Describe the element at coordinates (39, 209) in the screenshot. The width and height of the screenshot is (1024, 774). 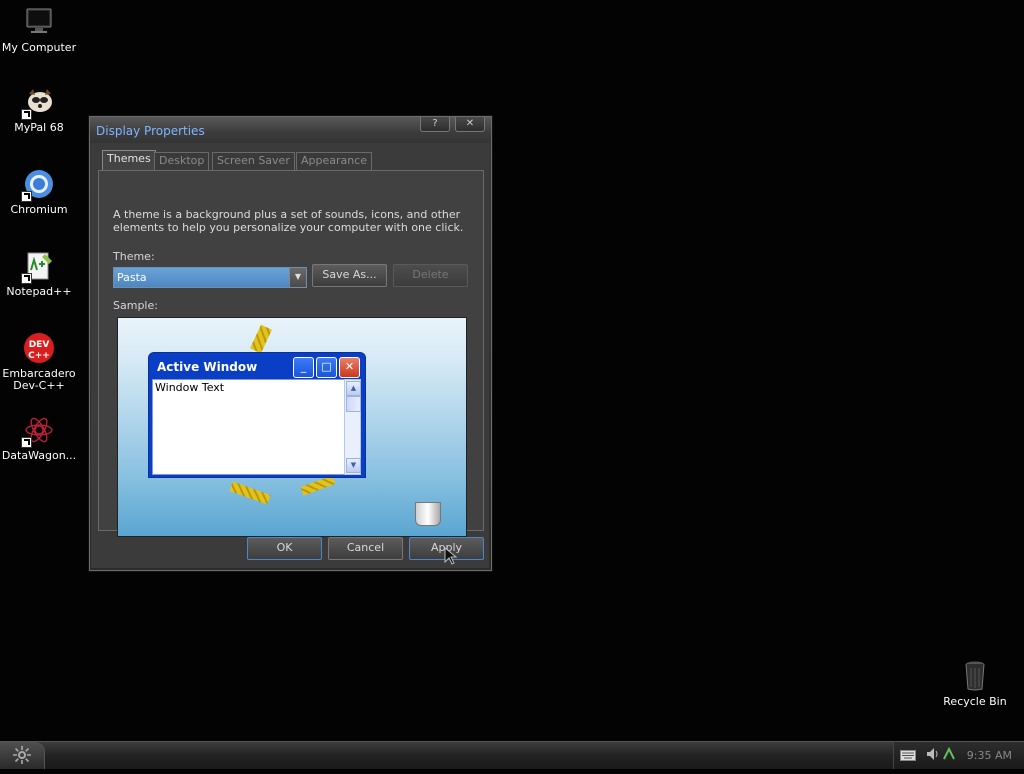
I see `desktop-icon-label: Chromium` at that location.